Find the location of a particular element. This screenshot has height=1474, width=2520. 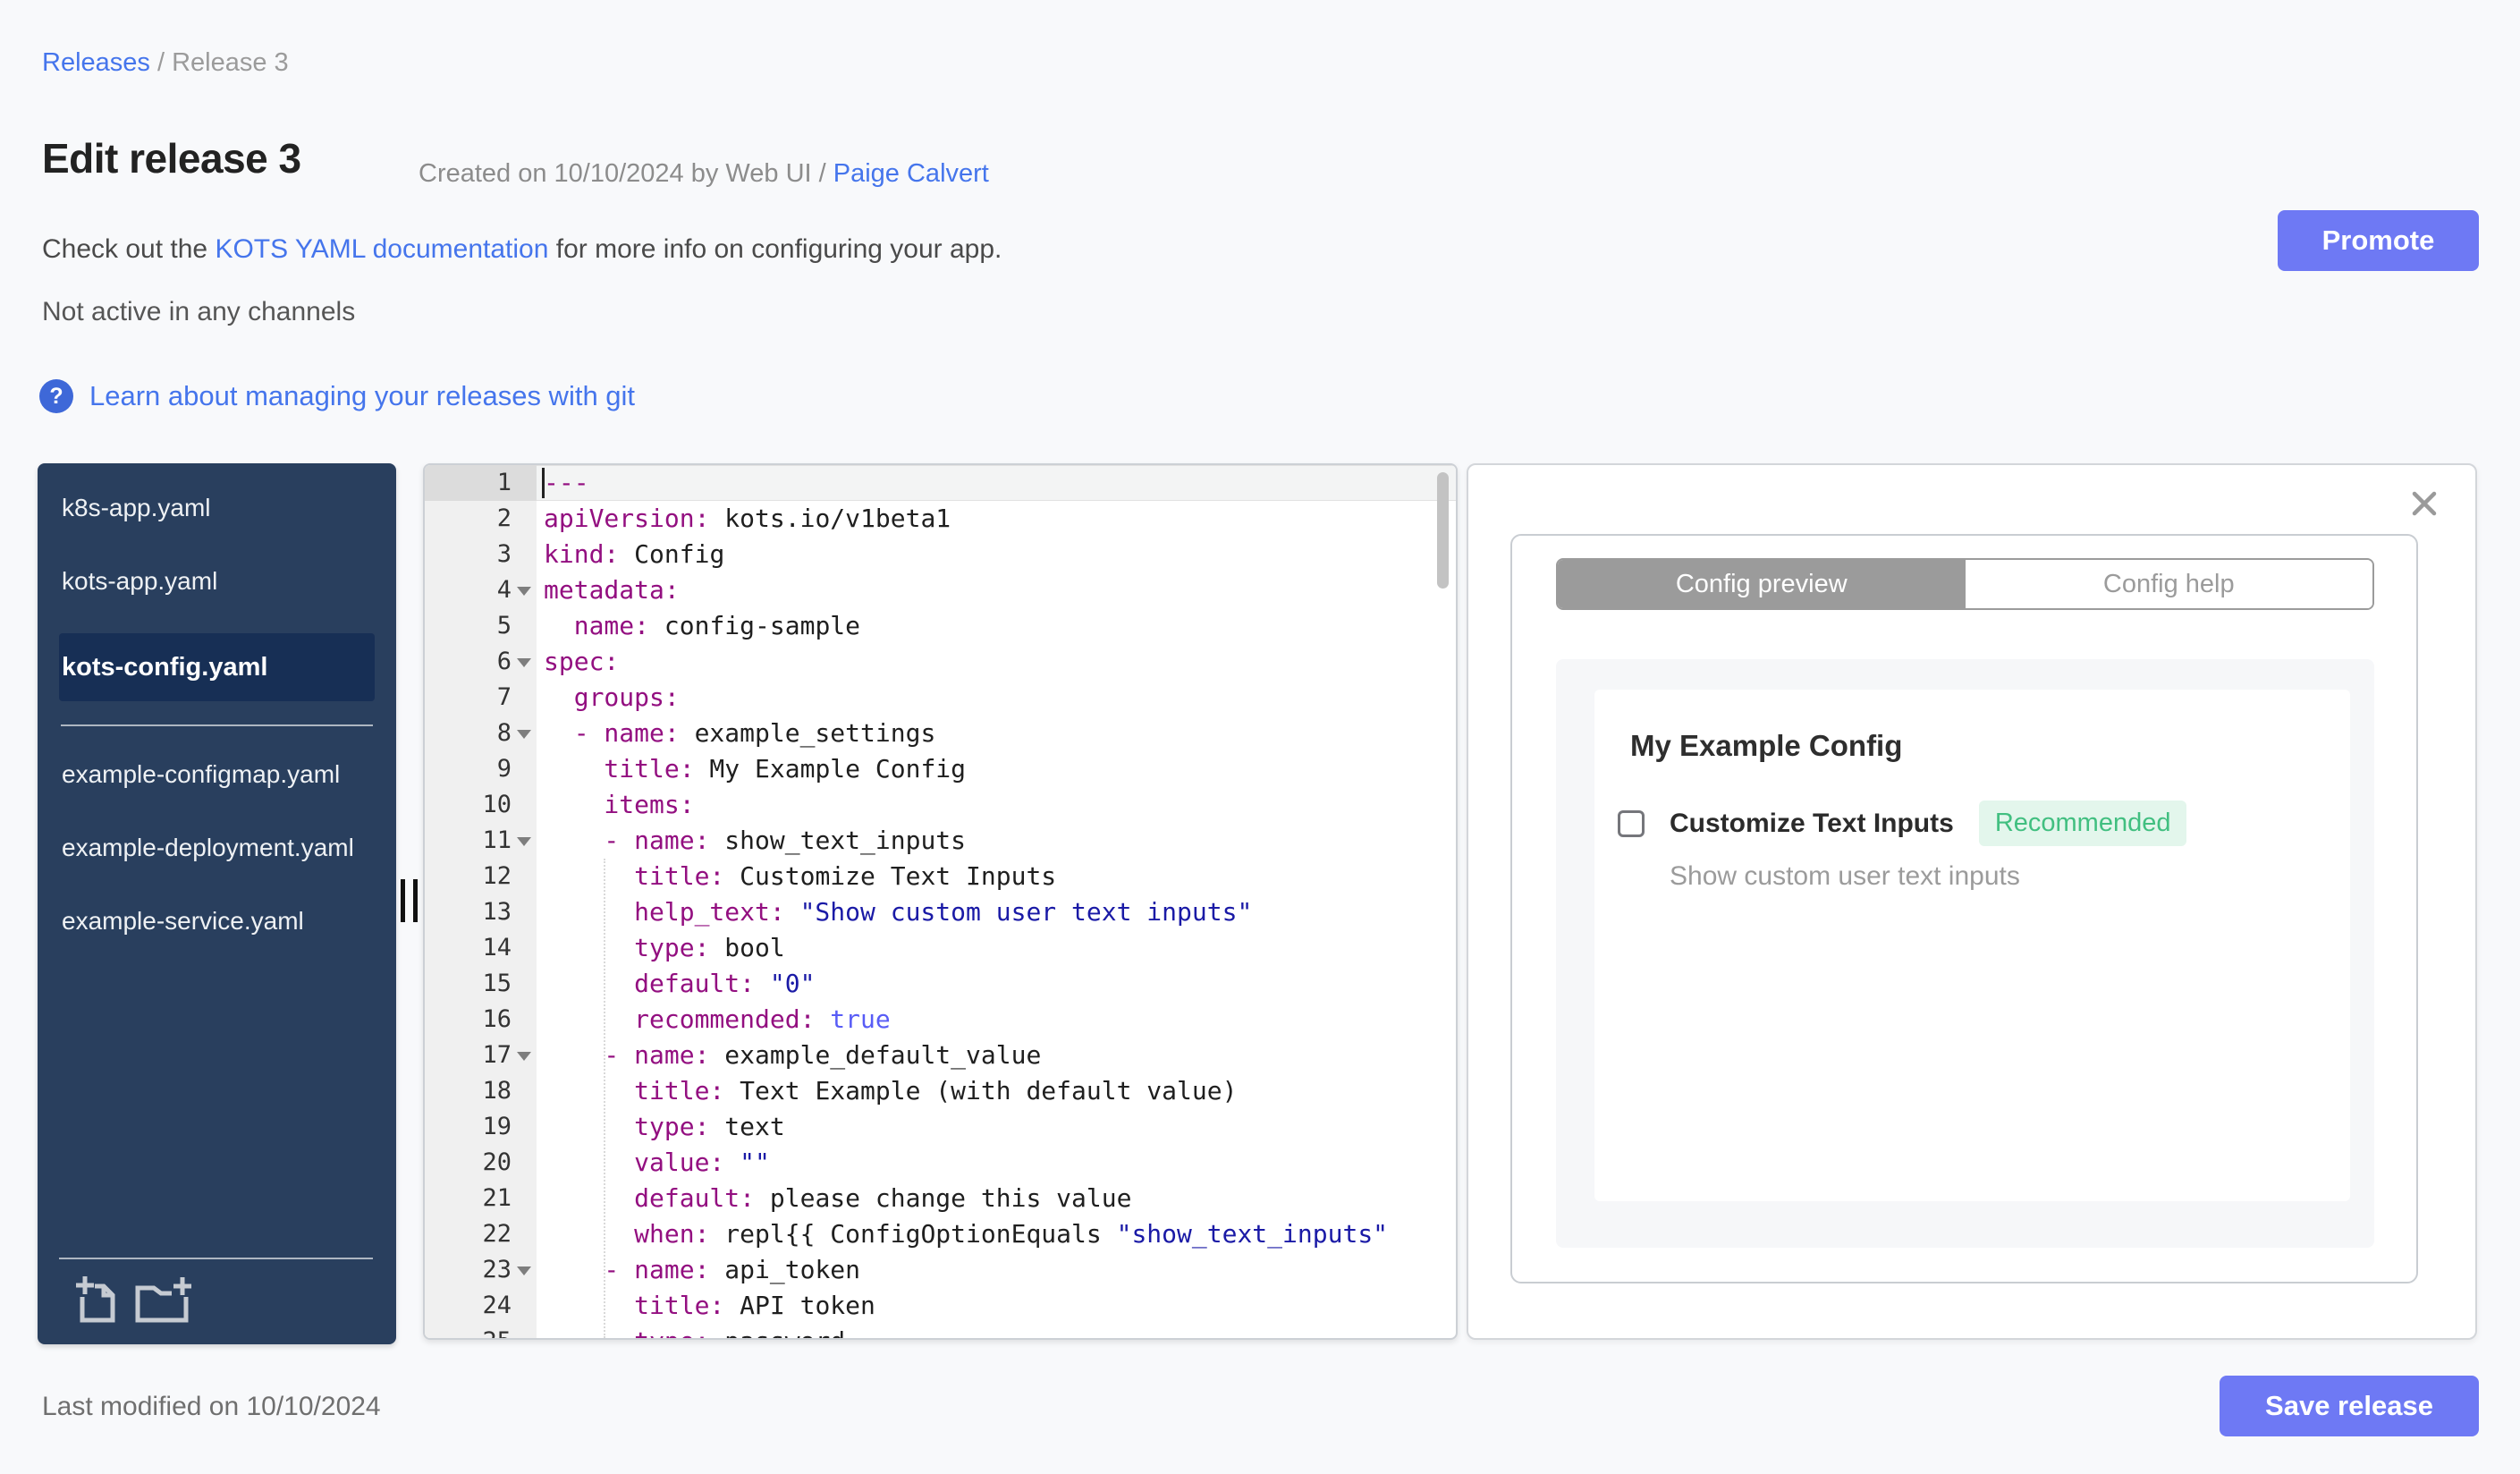

breadcrumb-current: Release 3 is located at coordinates (230, 62).